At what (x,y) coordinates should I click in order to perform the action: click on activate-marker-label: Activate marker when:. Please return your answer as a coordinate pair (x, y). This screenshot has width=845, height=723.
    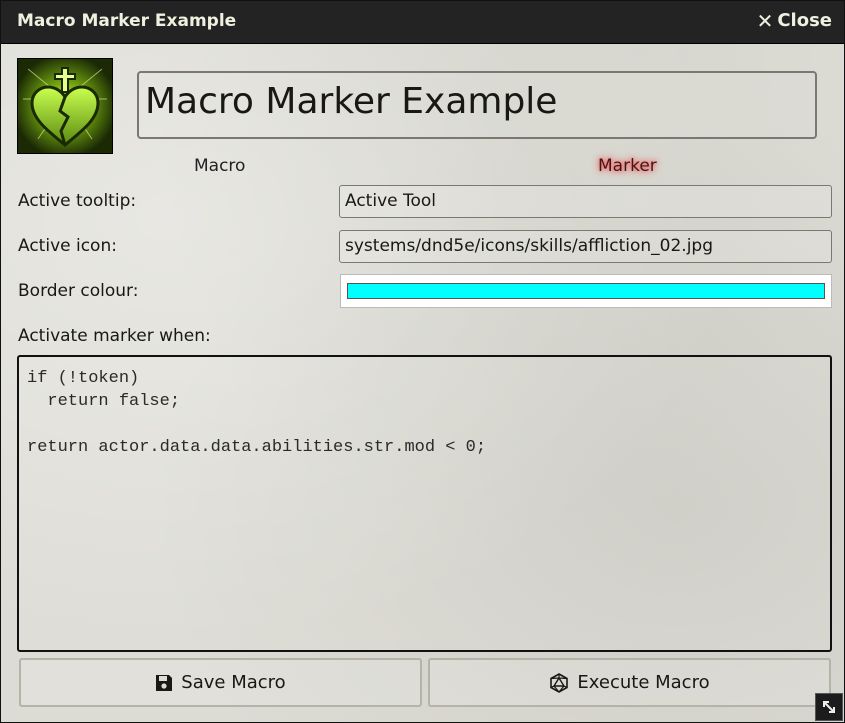
    Looking at the image, I should click on (114, 336).